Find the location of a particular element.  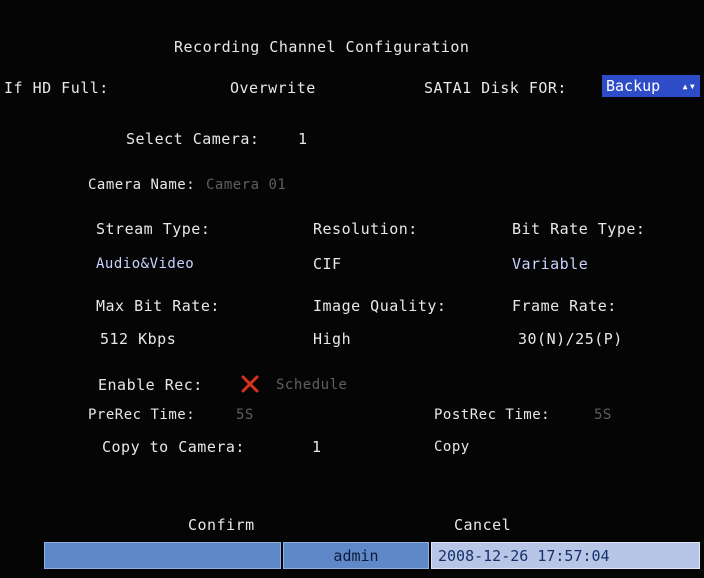

copy-button: Copy is located at coordinates (452, 447).